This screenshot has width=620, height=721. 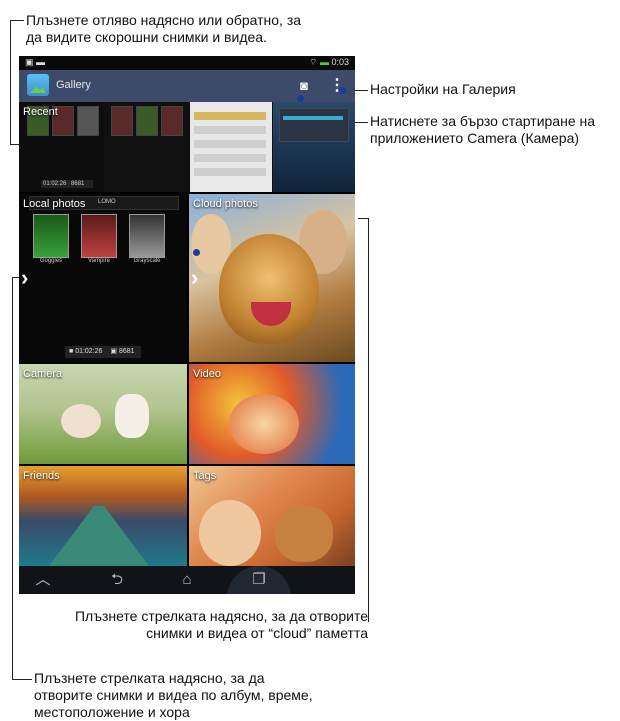 I want to click on leader-recent-h, so click(x=17, y=20).